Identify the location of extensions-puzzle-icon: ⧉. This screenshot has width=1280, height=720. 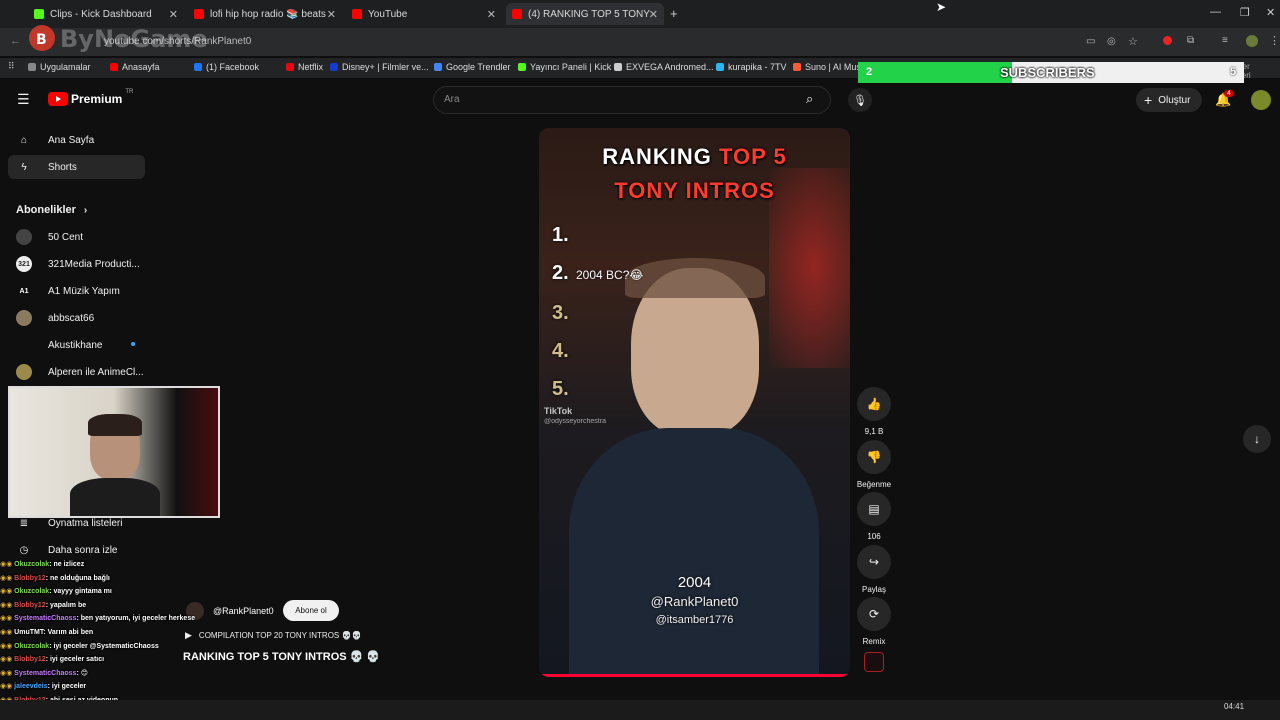
(1190, 40).